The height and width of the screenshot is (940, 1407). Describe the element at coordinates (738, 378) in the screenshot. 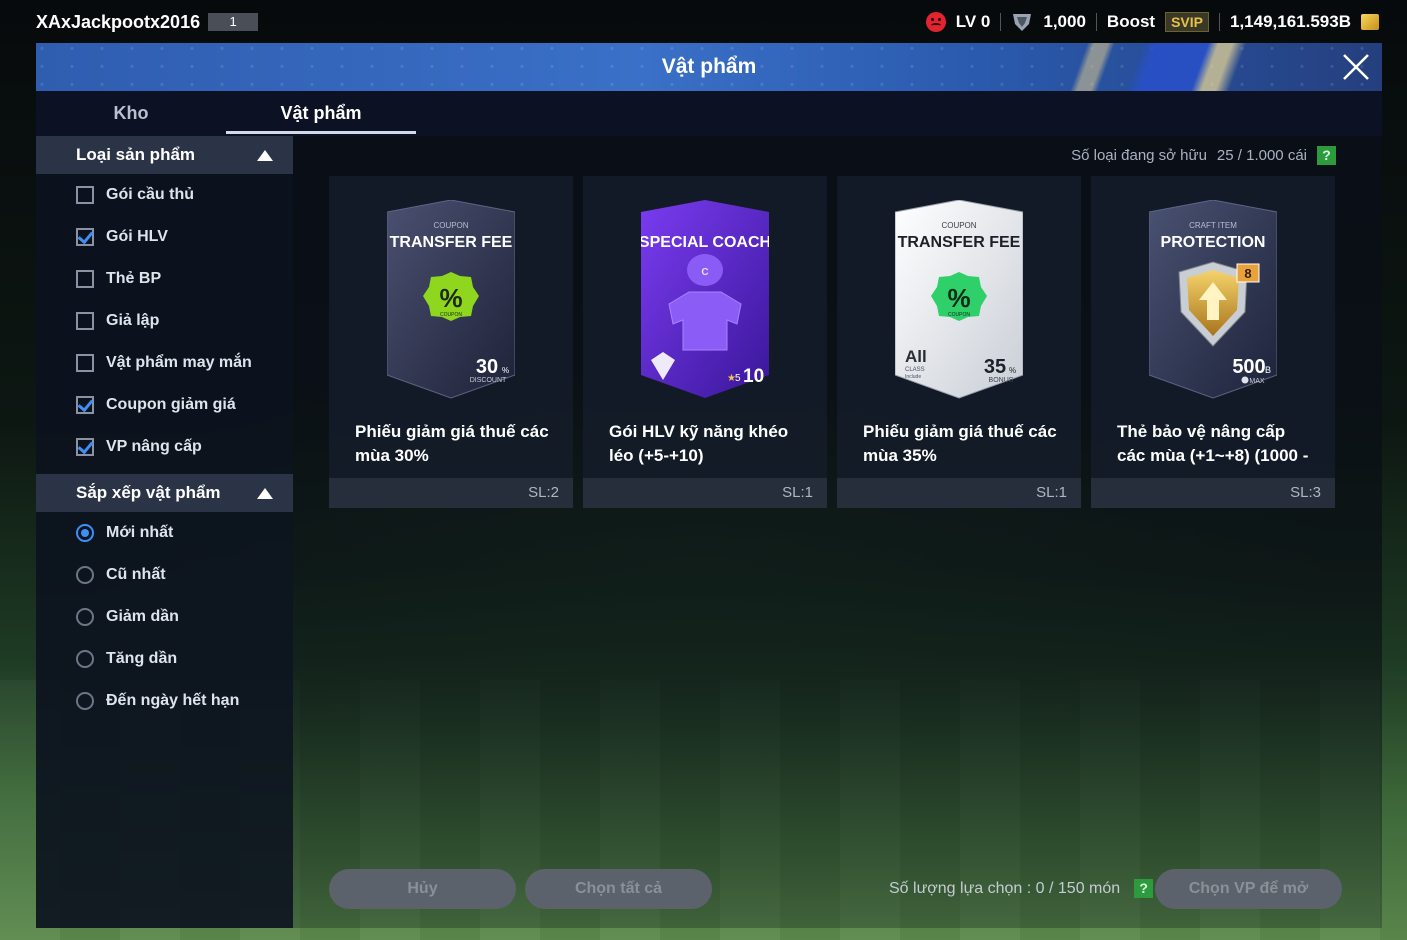

I see `art-star-small: 5` at that location.